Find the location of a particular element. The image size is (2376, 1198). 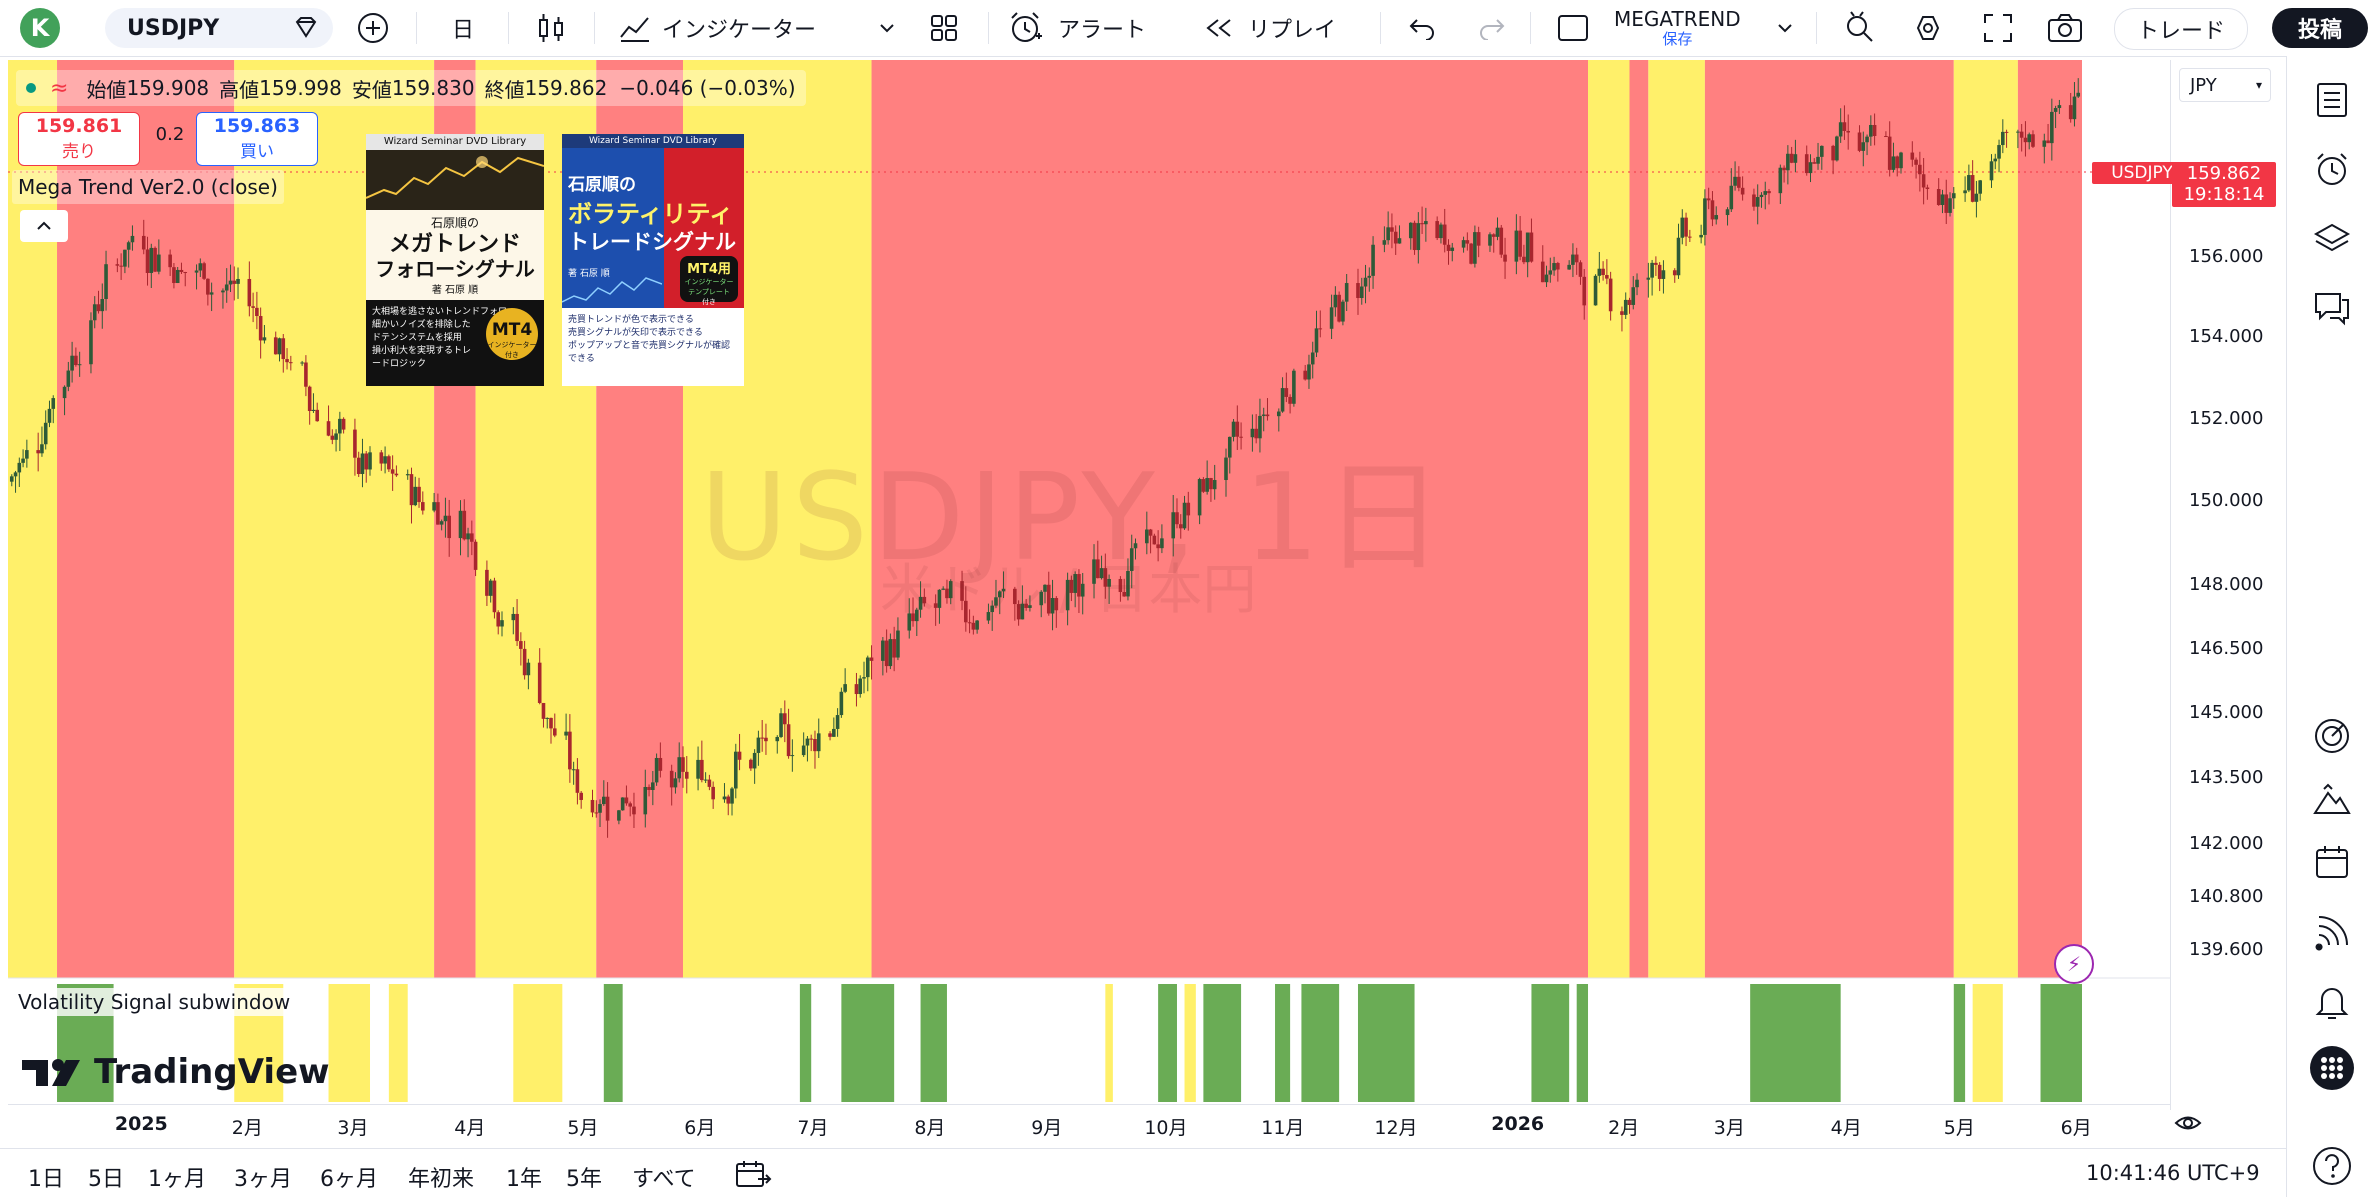

currency-selector: JPY ▾ is located at coordinates (2225, 85).